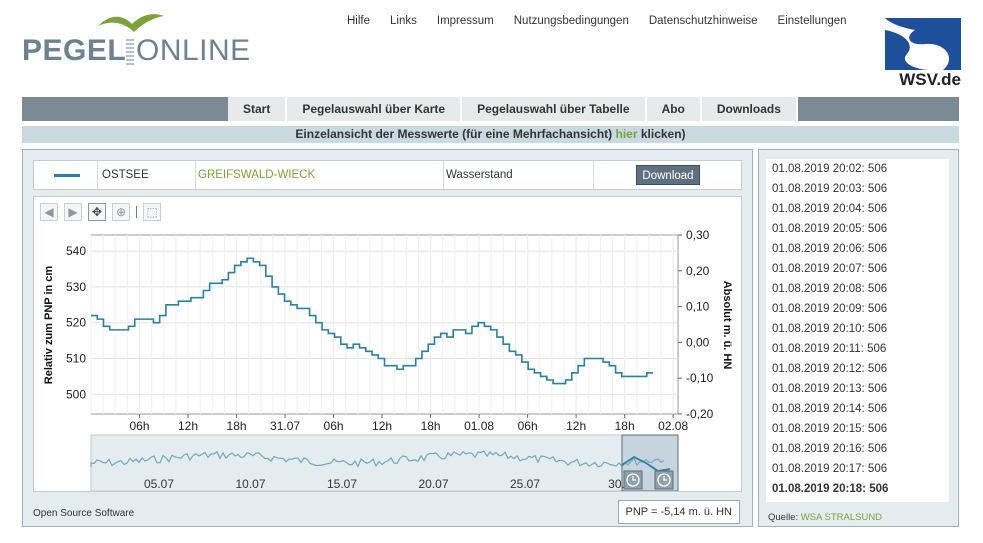 The height and width of the screenshot is (543, 983). I want to click on pegelonline-logo: PEGEL ONLINE, so click(142, 40).